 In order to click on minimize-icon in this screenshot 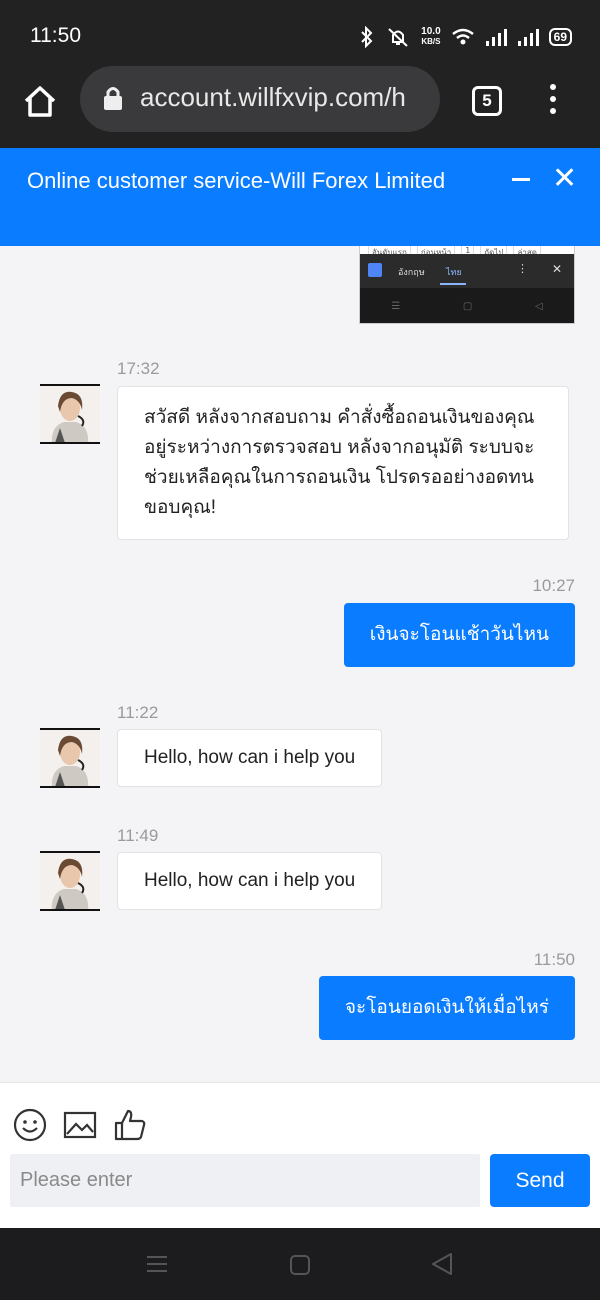, I will do `click(521, 179)`.